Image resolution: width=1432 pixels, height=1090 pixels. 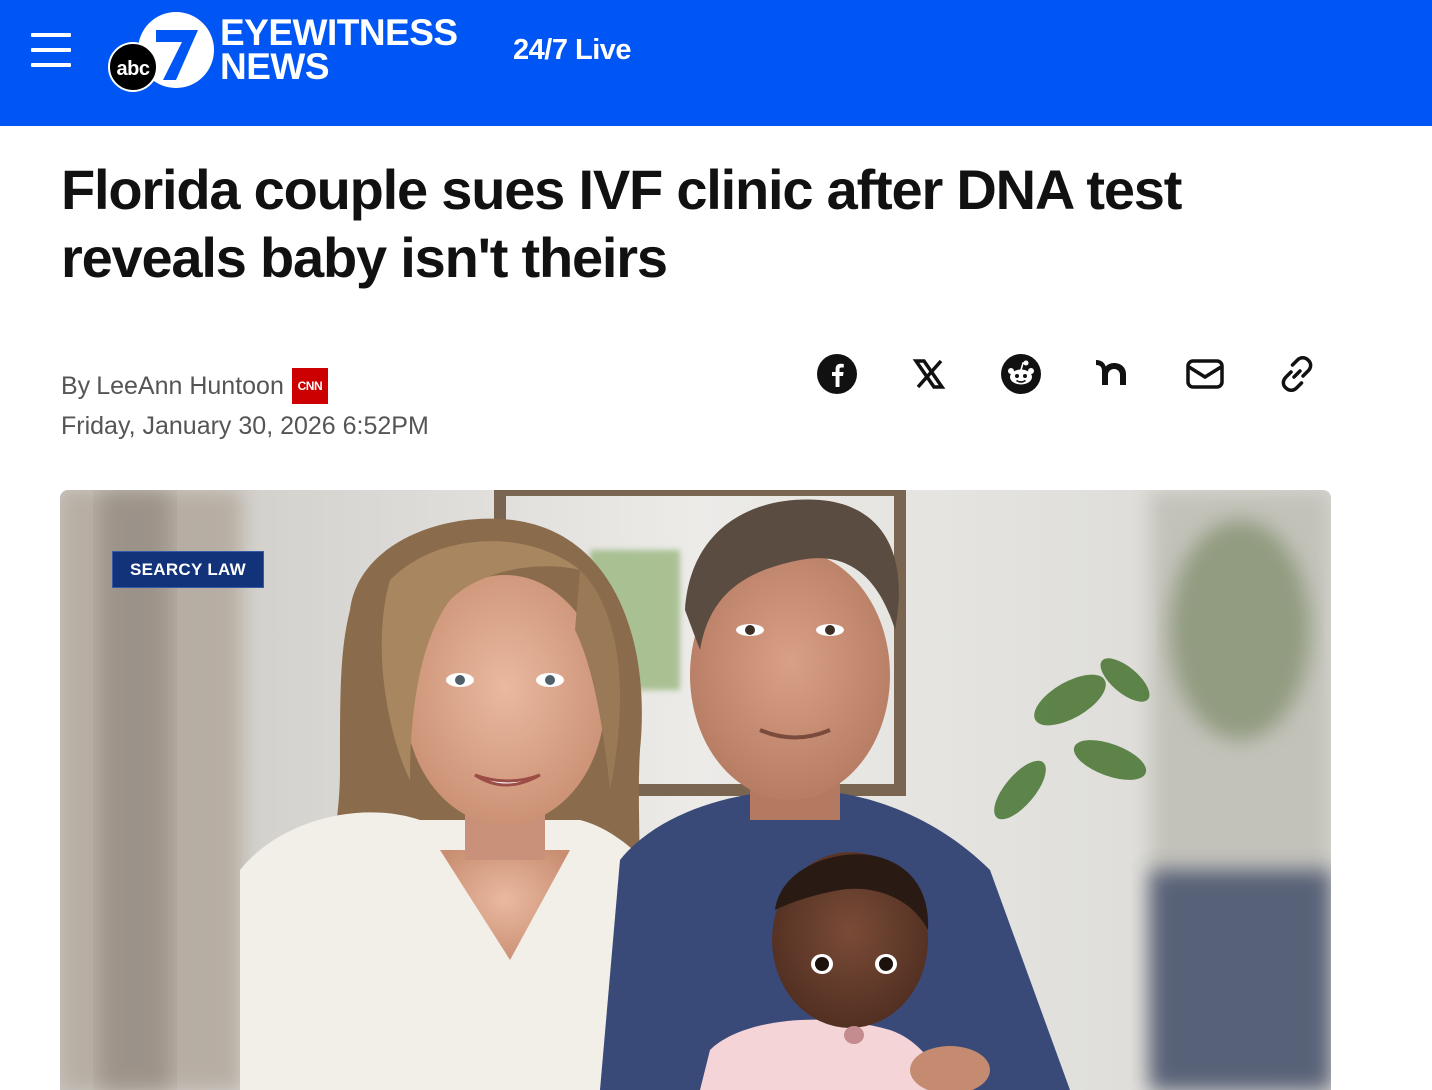 I want to click on live-stream-link: 24/7 Live, so click(x=572, y=50).